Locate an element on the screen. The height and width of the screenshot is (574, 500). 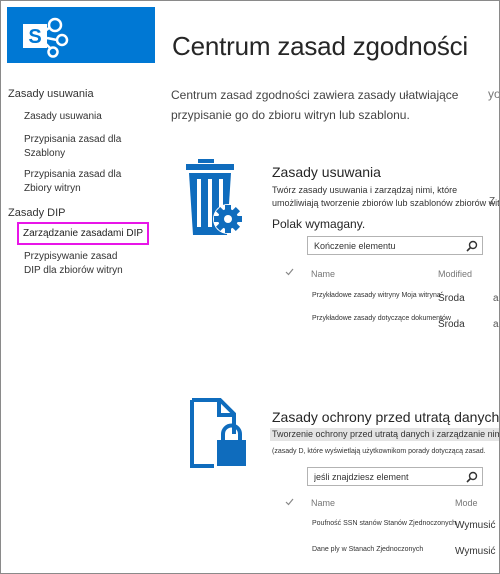
retention-row-name: Przykładowe zasady witryny Moja witryna is located at coordinates (376, 295).